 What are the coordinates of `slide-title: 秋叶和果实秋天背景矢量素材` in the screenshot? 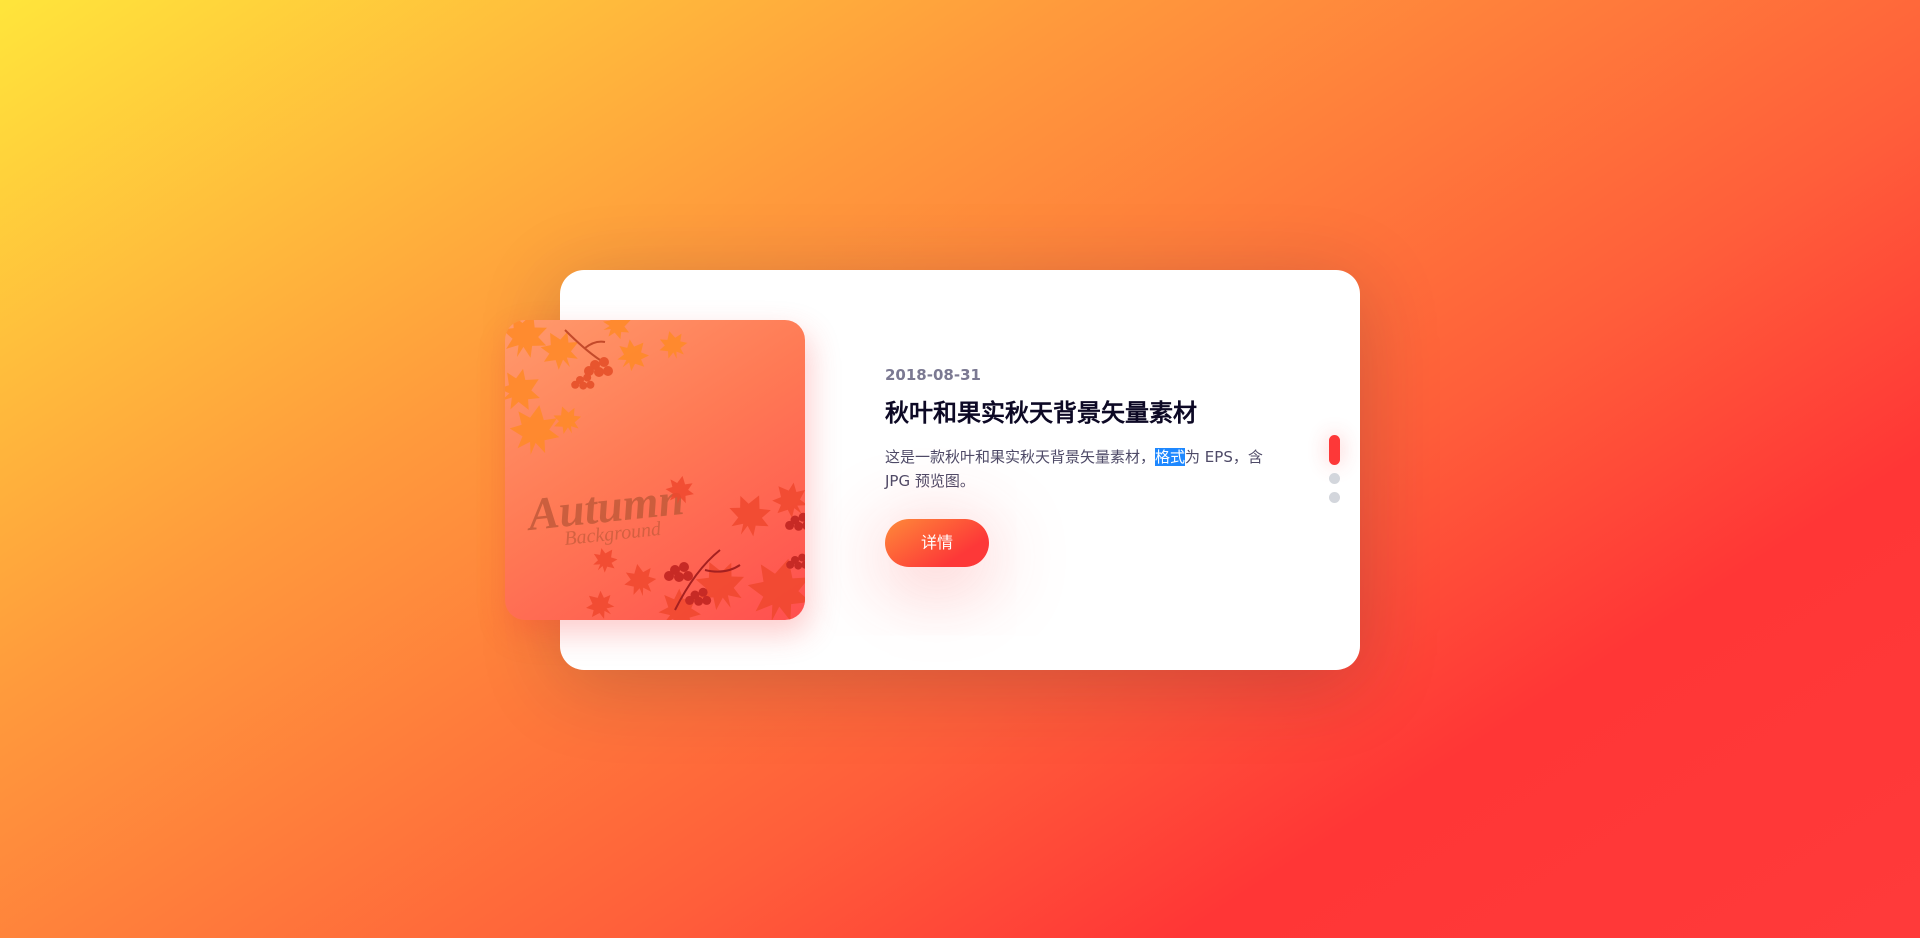 It's located at (1041, 413).